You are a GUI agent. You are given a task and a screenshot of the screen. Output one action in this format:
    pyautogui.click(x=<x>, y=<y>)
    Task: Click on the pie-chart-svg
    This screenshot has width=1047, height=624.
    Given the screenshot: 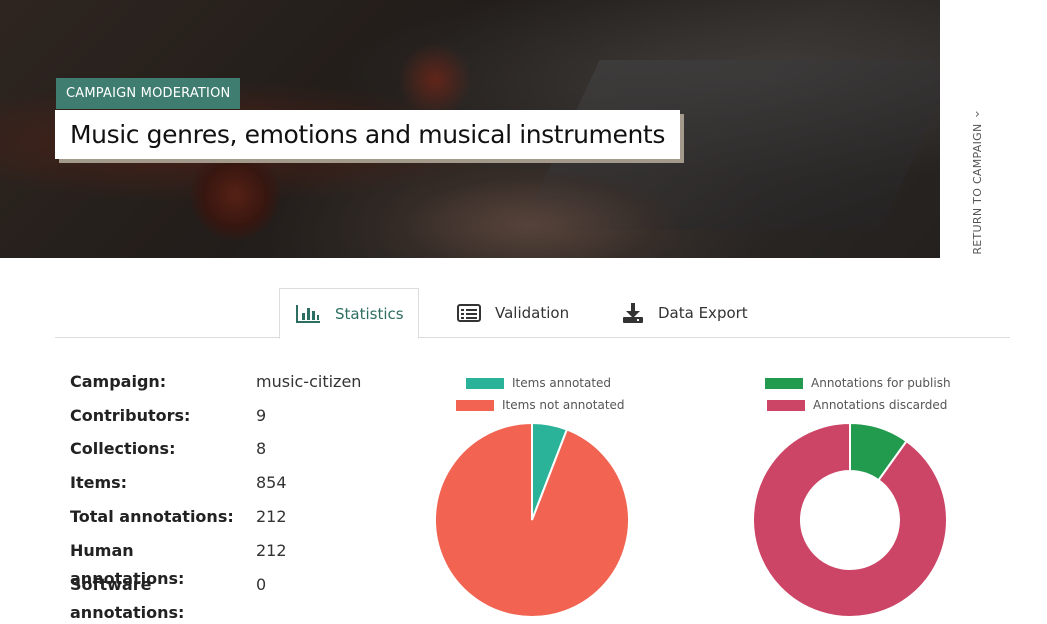 What is the action you would take?
    pyautogui.click(x=532, y=520)
    